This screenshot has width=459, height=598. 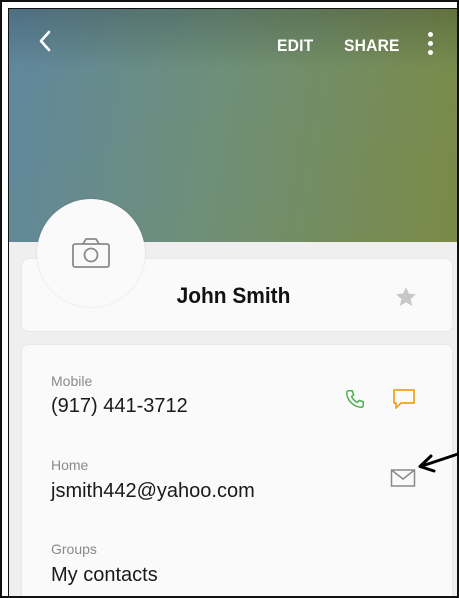 I want to click on chevron-left-icon, so click(x=45, y=41).